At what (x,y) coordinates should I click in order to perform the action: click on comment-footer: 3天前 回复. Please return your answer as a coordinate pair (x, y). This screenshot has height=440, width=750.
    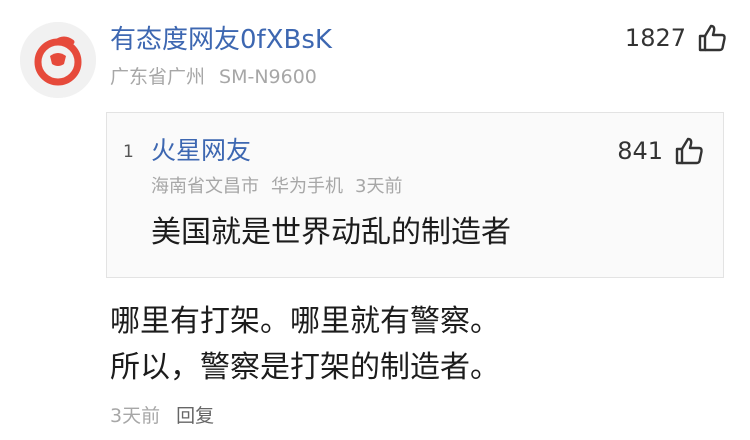
    Looking at the image, I should click on (162, 416).